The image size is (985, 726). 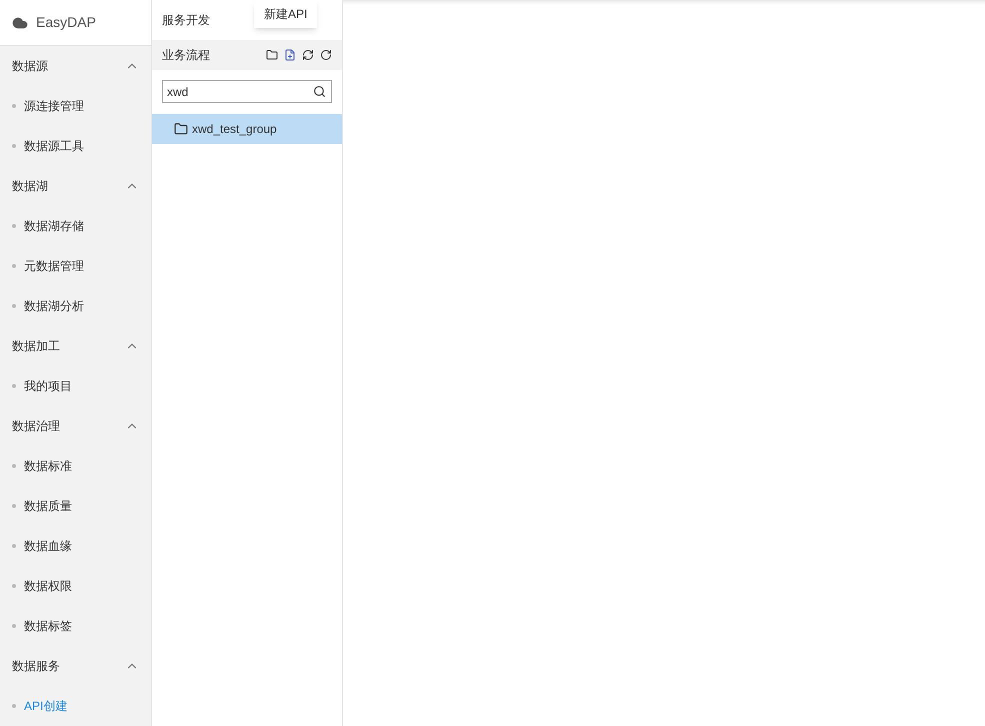 I want to click on sidebar-item: 元数据管理, so click(x=54, y=266).